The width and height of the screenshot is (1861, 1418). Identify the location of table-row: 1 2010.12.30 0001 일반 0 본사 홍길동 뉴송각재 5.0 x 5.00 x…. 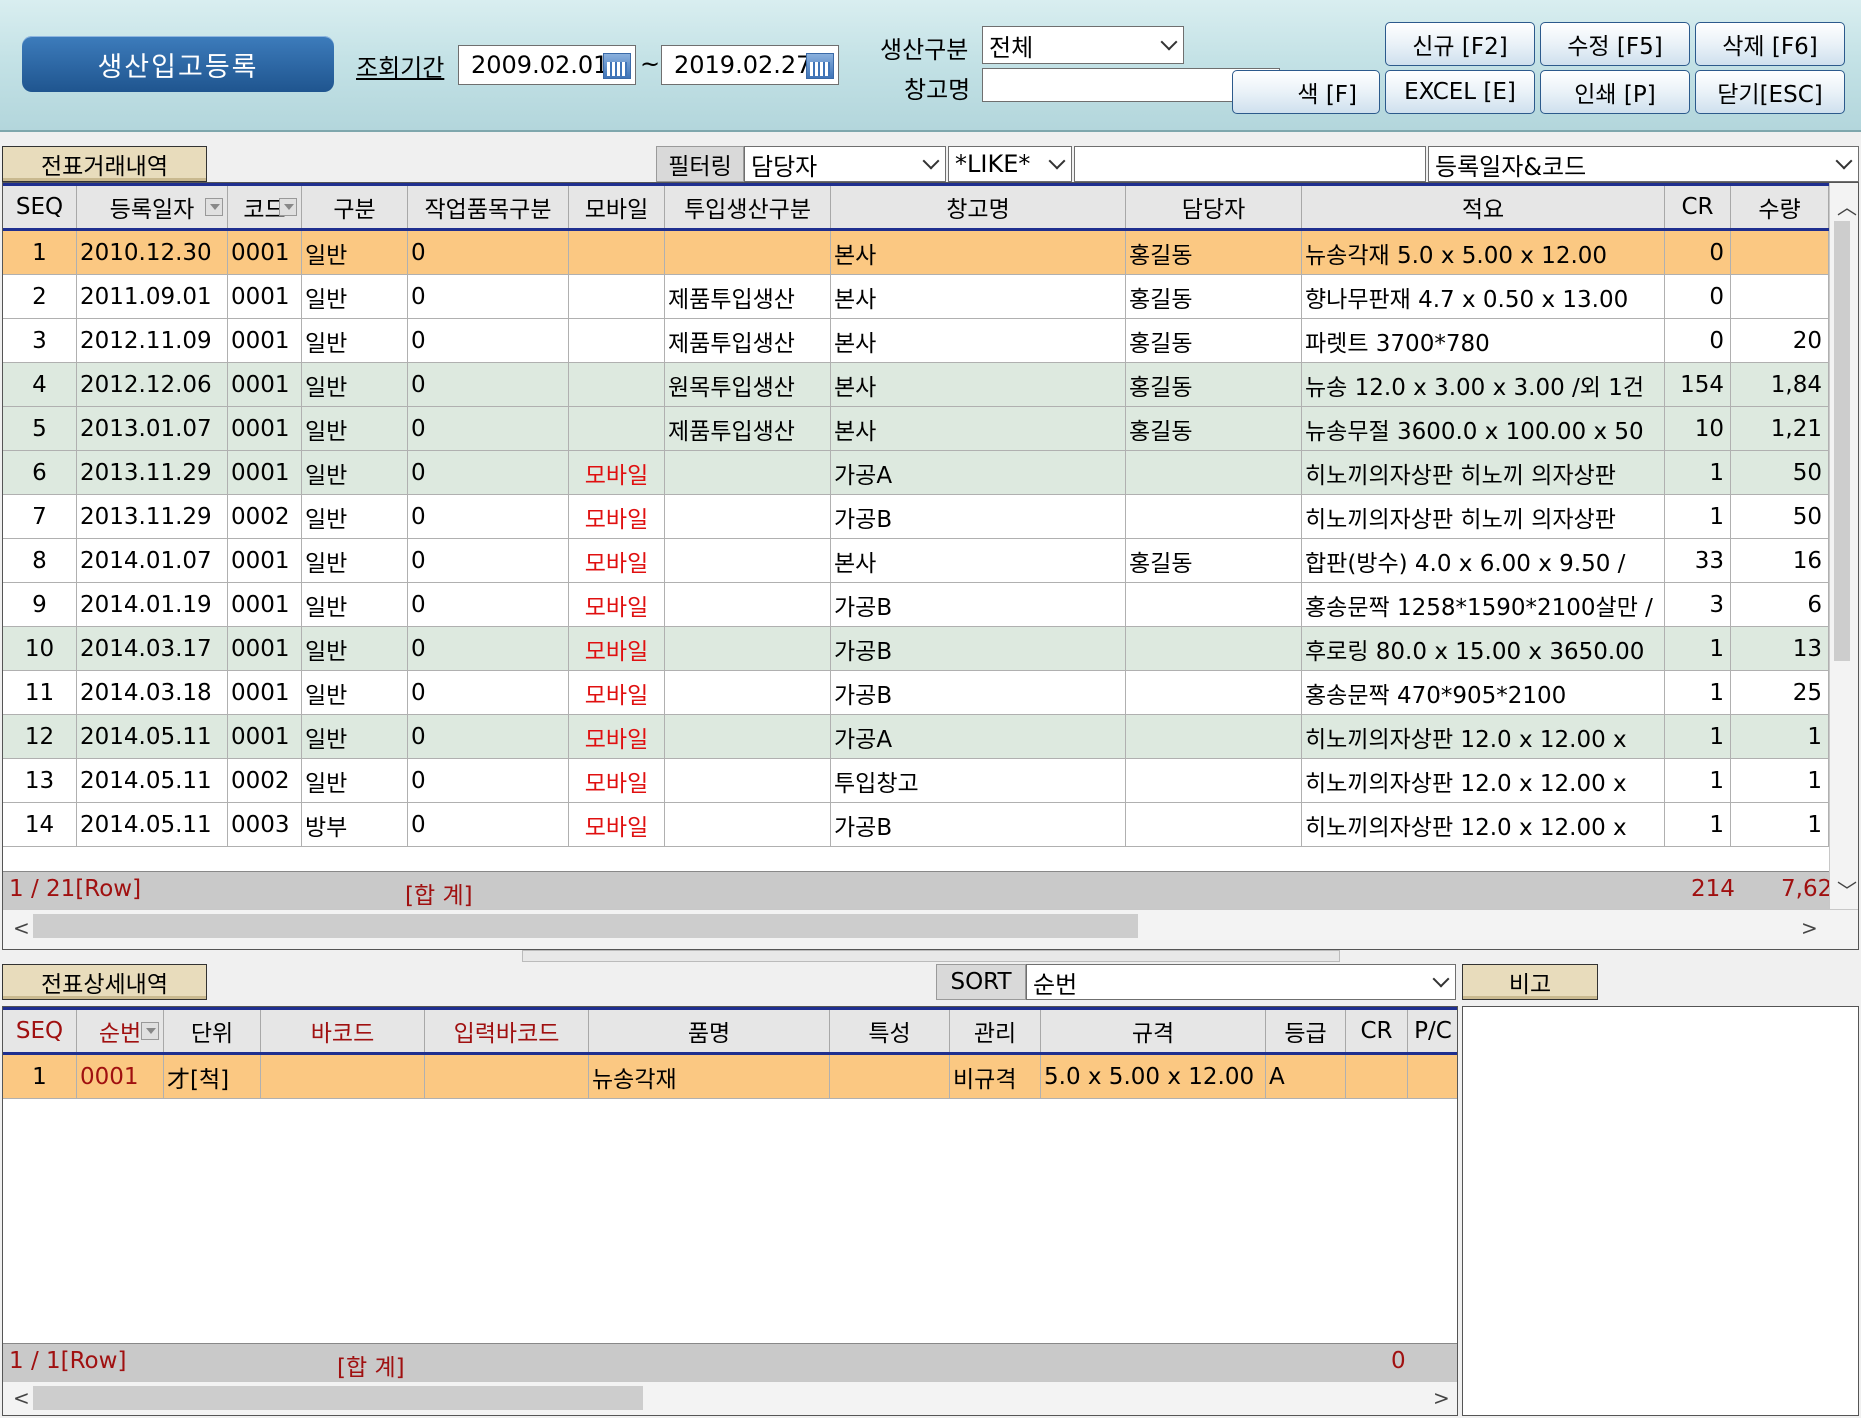
(916, 253).